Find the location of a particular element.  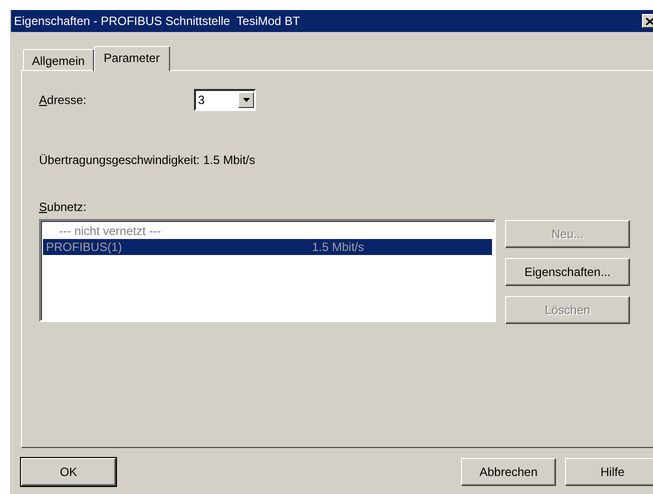

button: Hilfe is located at coordinates (609, 472).